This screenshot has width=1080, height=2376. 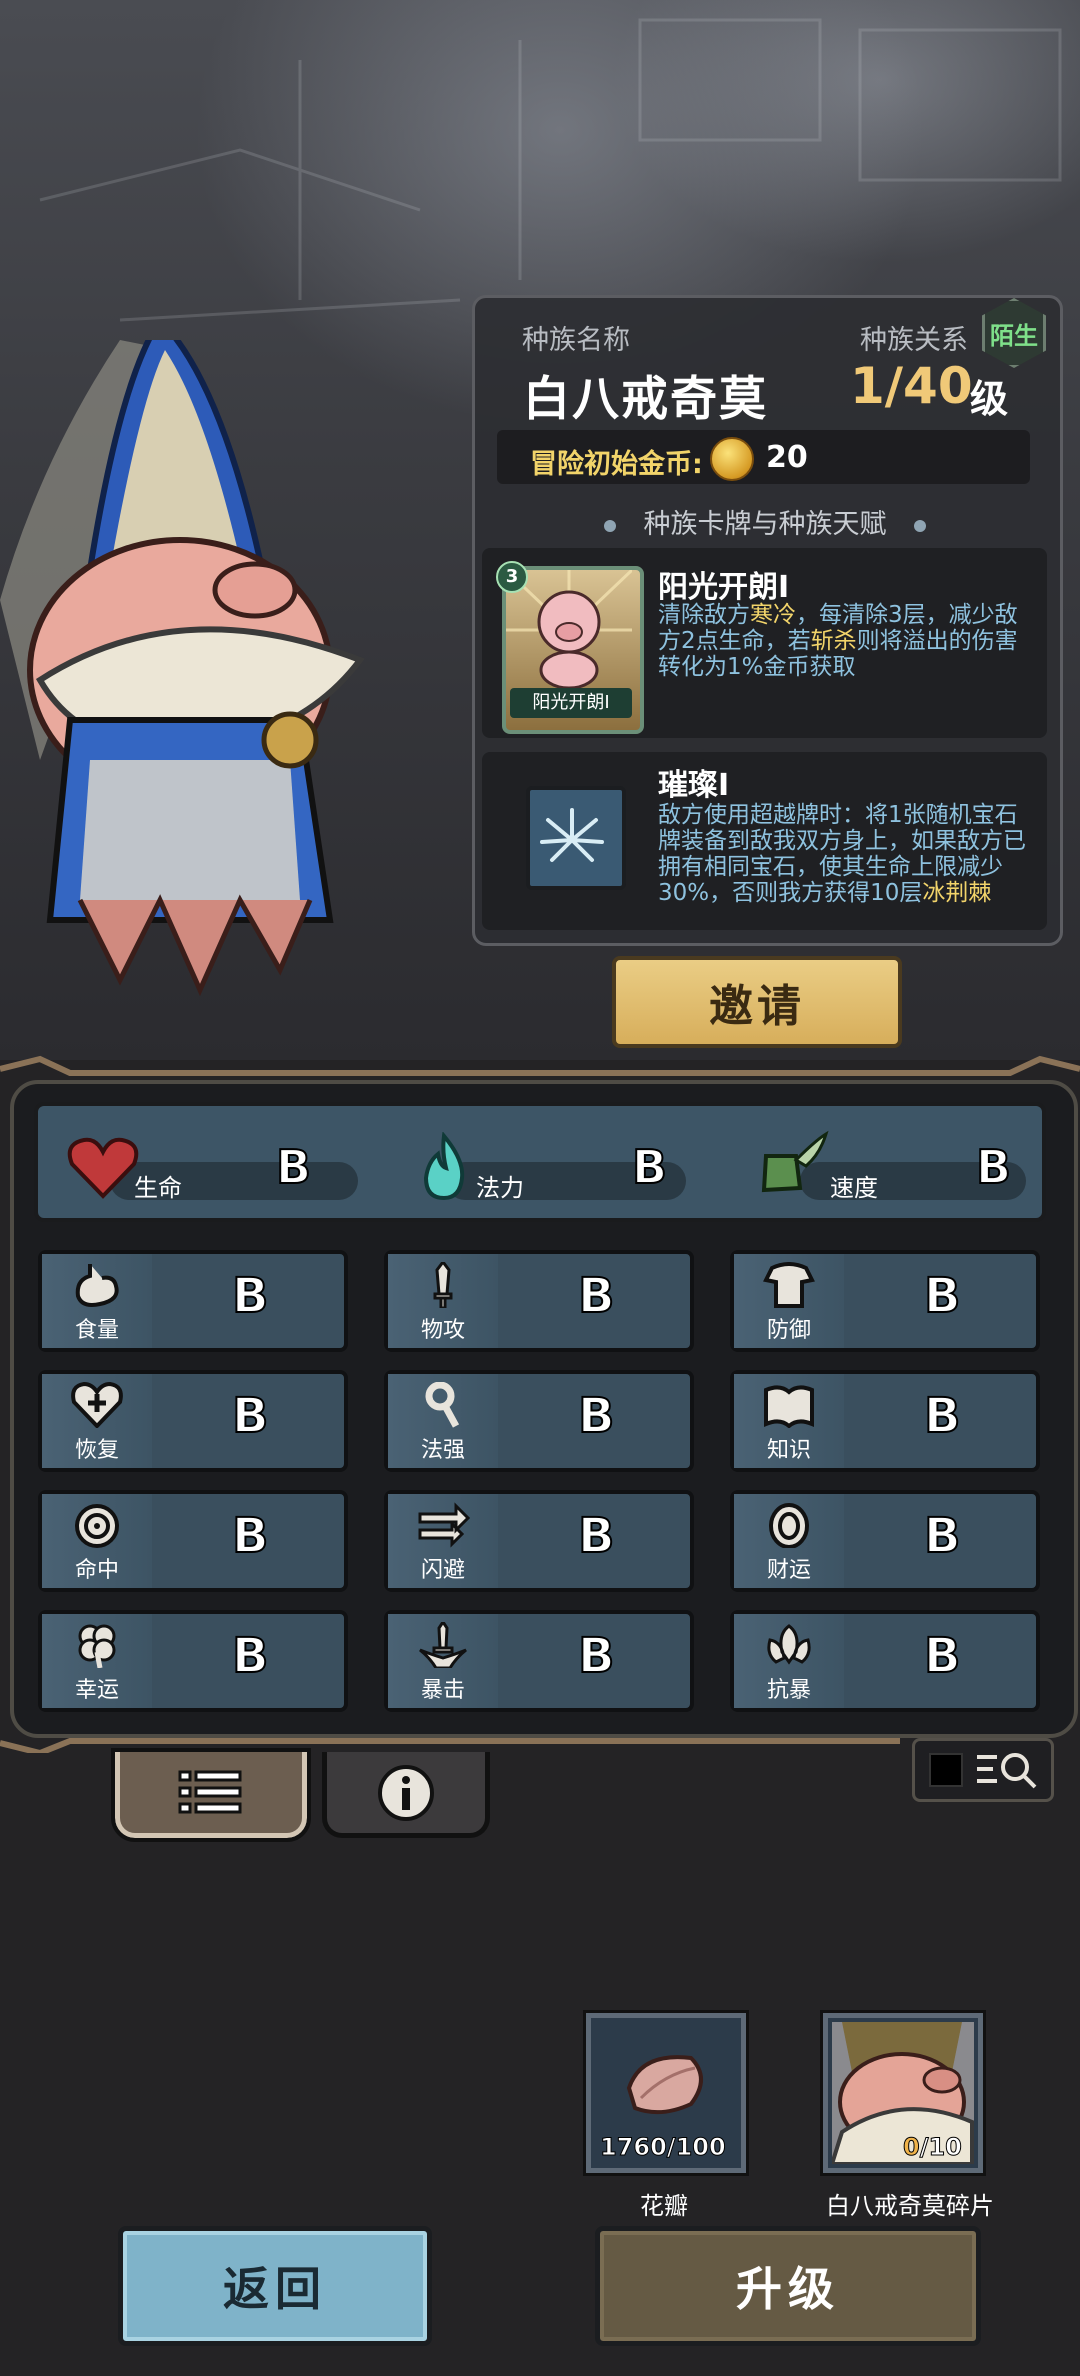 What do you see at coordinates (788, 2286) in the screenshot?
I see `upgrade-button: 升级` at bounding box center [788, 2286].